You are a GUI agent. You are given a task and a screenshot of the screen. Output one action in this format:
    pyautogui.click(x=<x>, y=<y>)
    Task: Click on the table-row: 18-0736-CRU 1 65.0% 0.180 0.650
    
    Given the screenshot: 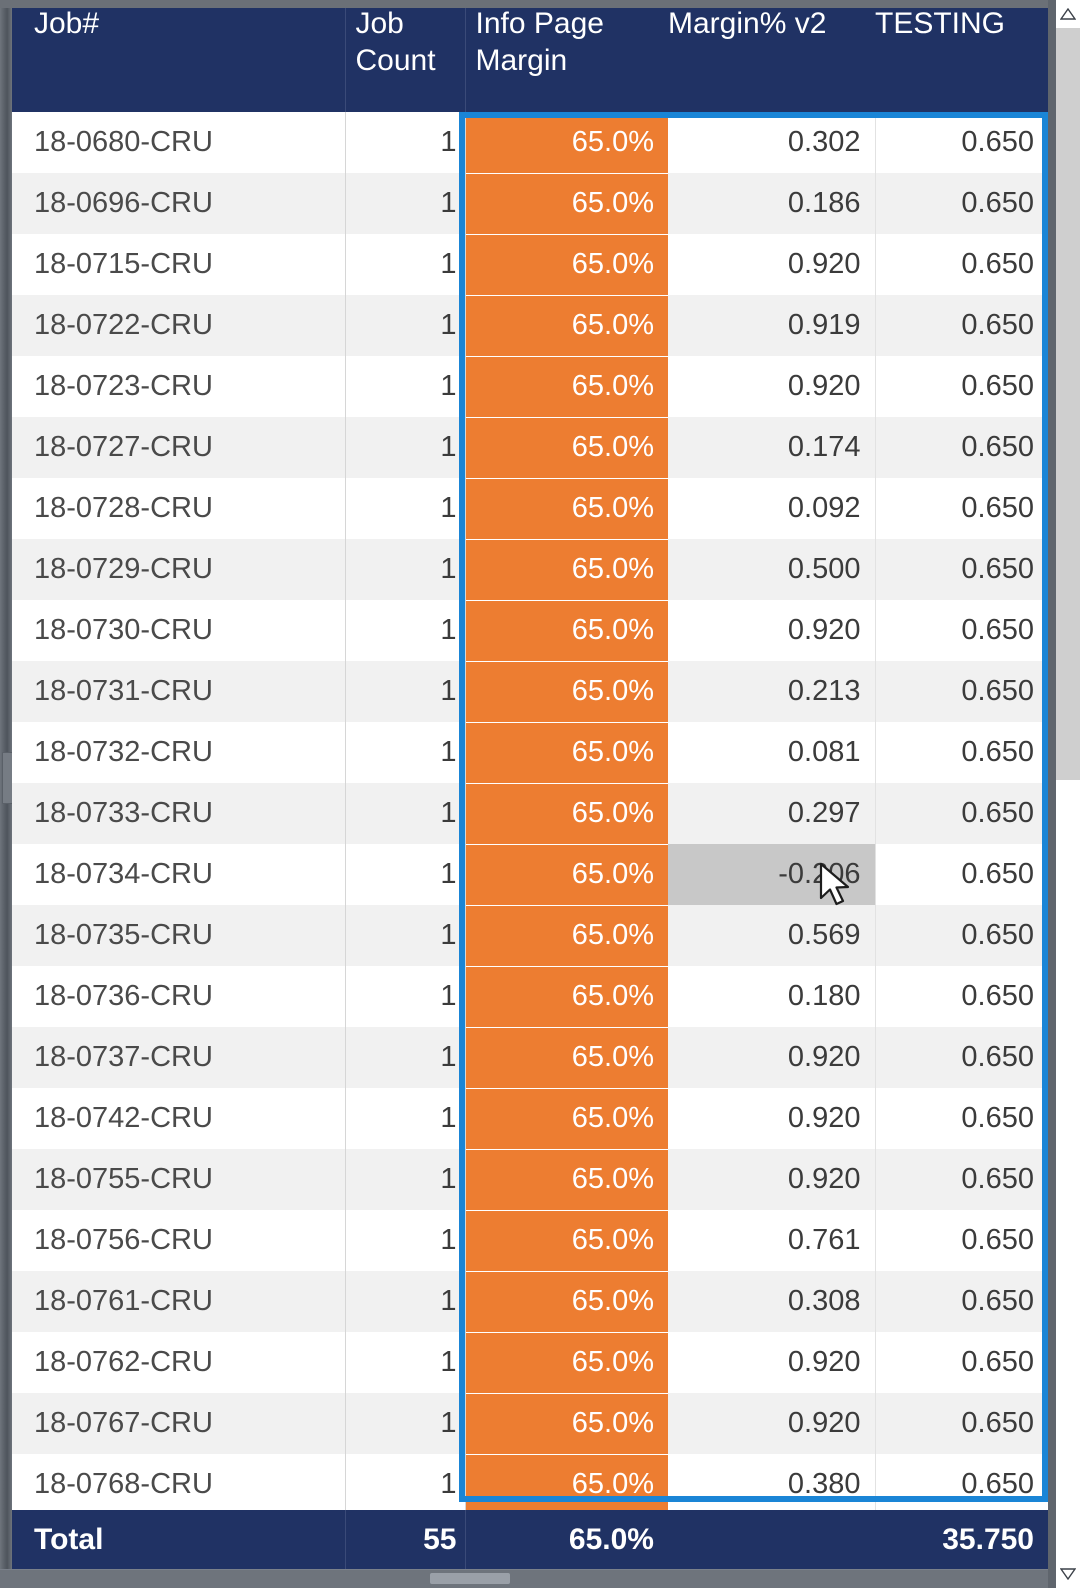 What is the action you would take?
    pyautogui.click(x=530, y=997)
    